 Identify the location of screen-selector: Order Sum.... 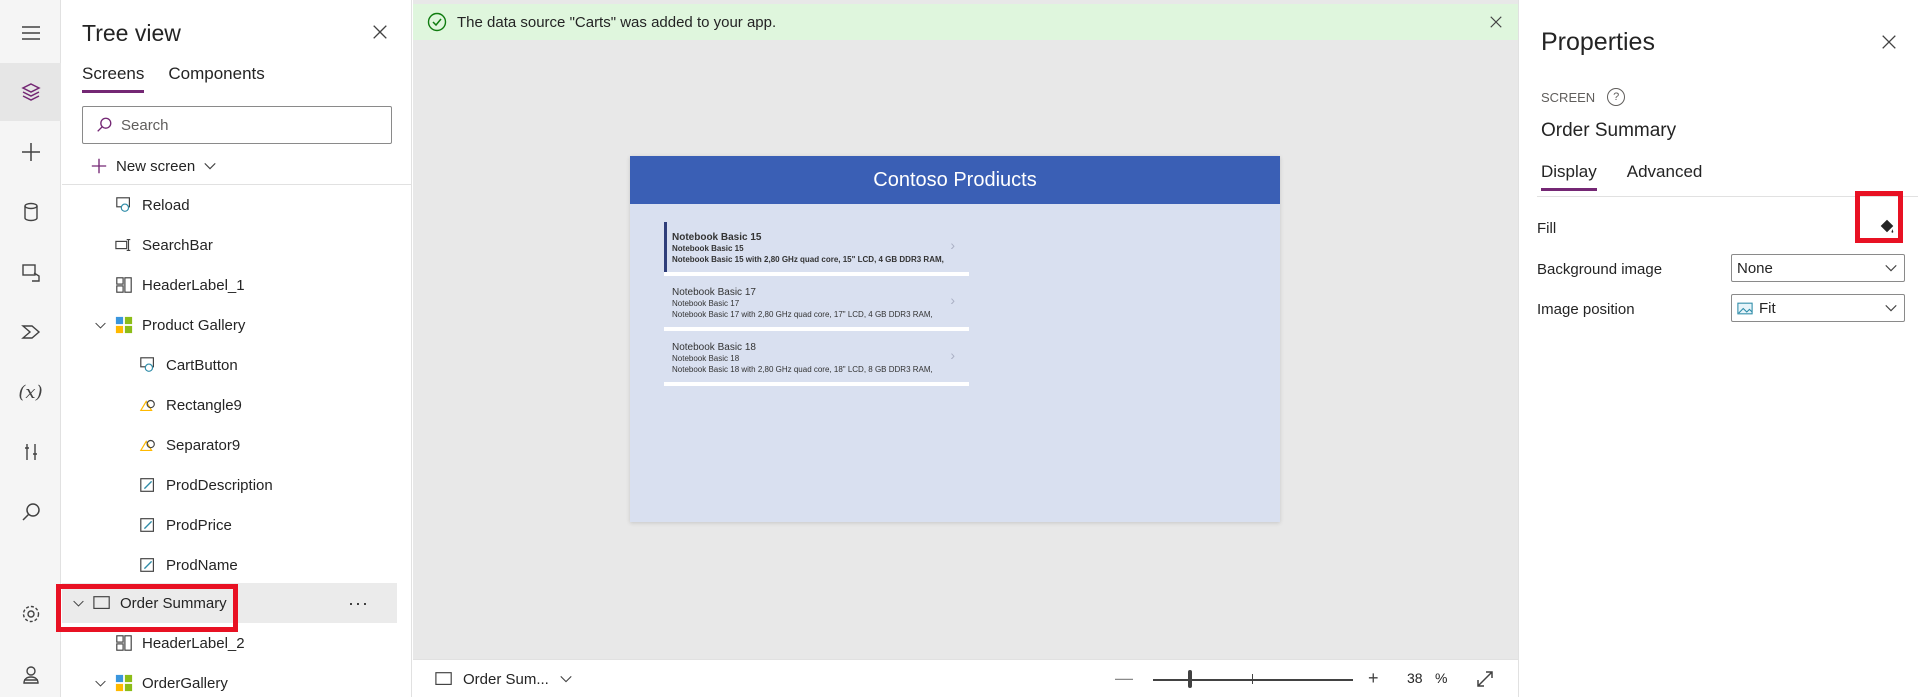
(504, 679).